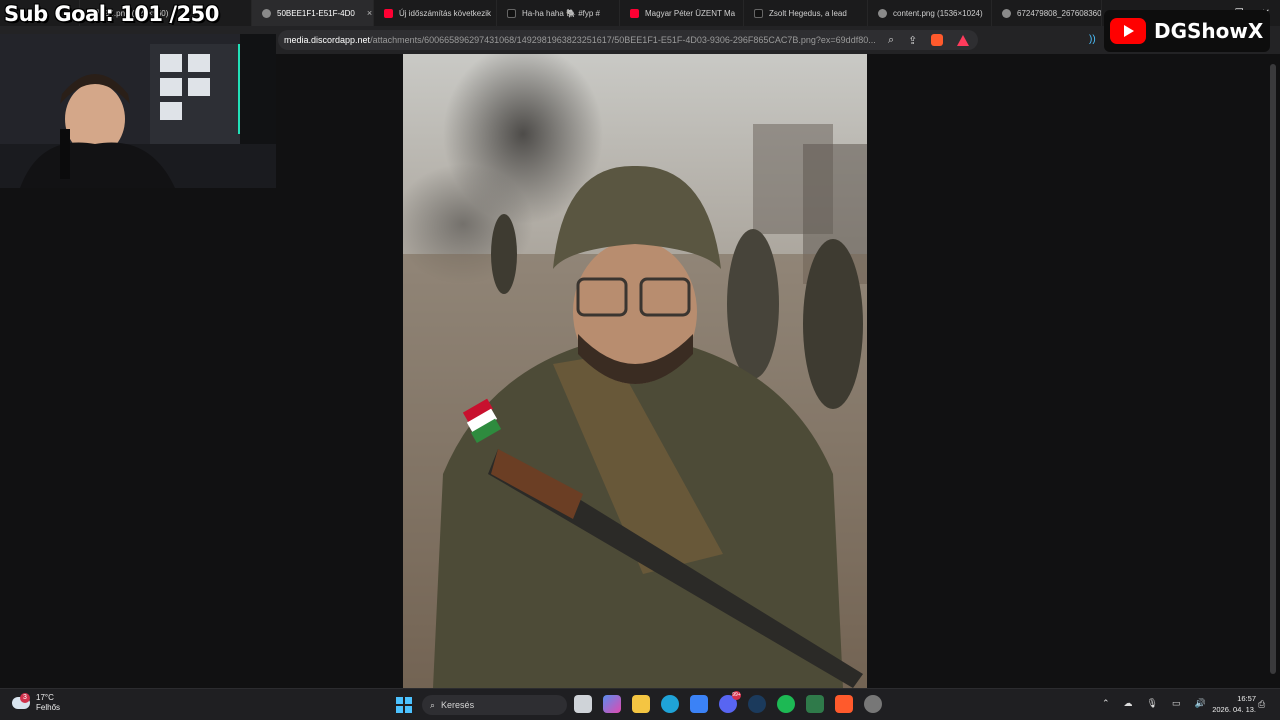  I want to click on temperature: 17°C, so click(45, 697).